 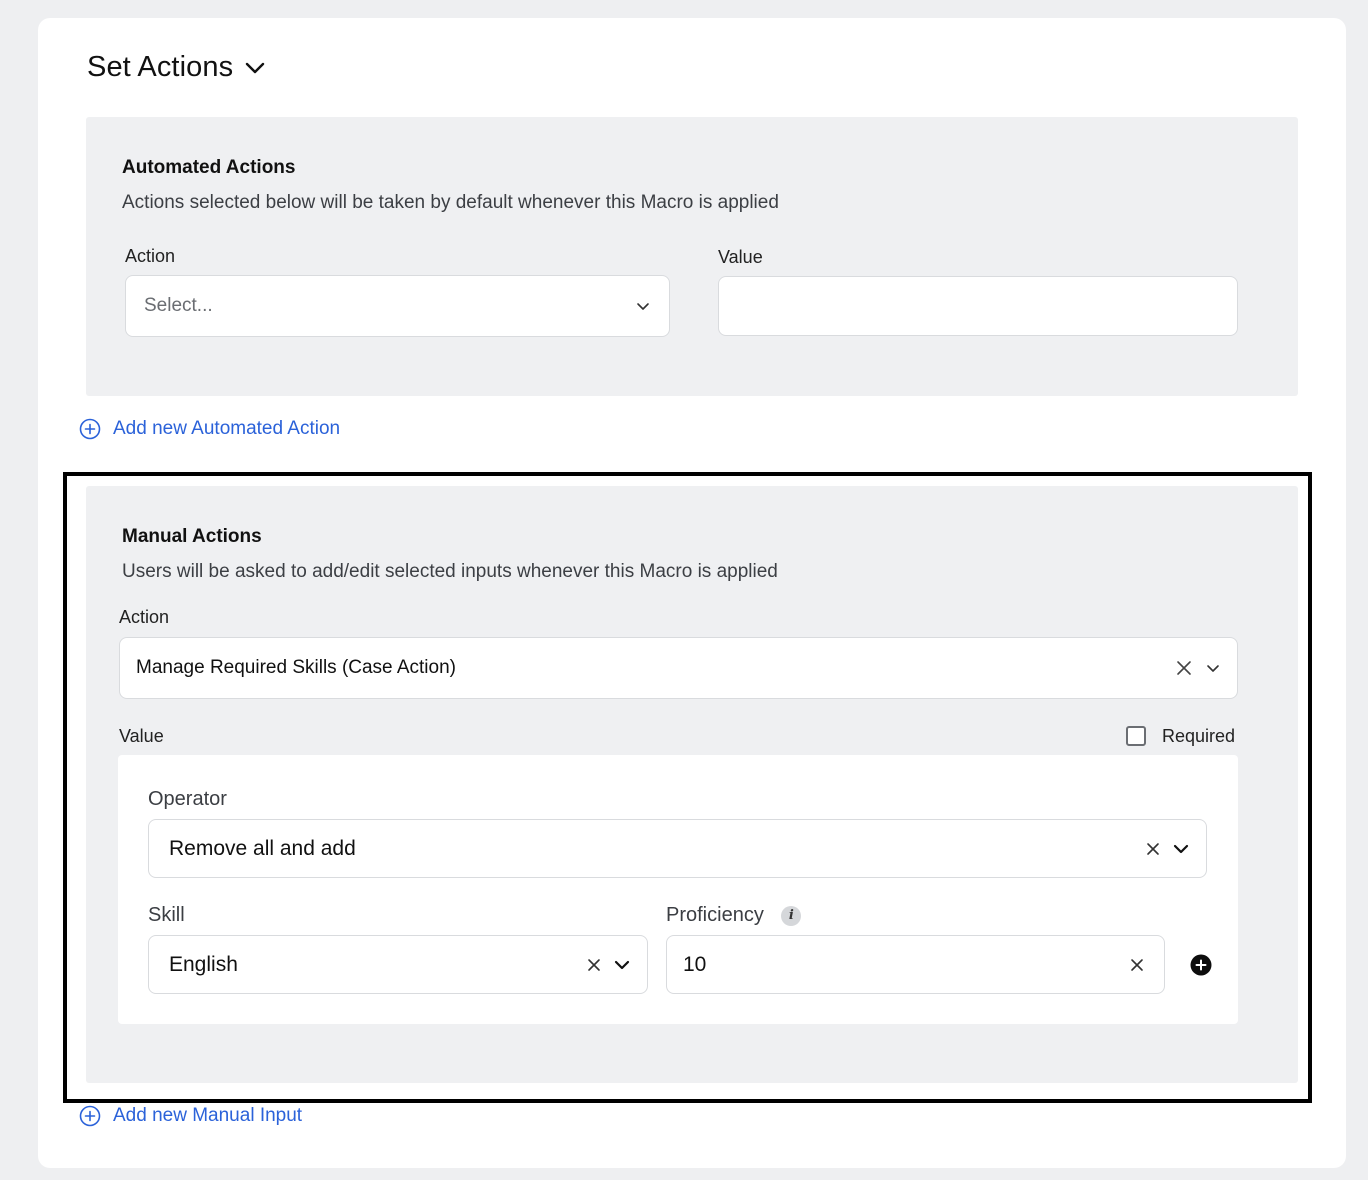 What do you see at coordinates (227, 428) in the screenshot?
I see `add-automated-action-label: Add new Automated Action` at bounding box center [227, 428].